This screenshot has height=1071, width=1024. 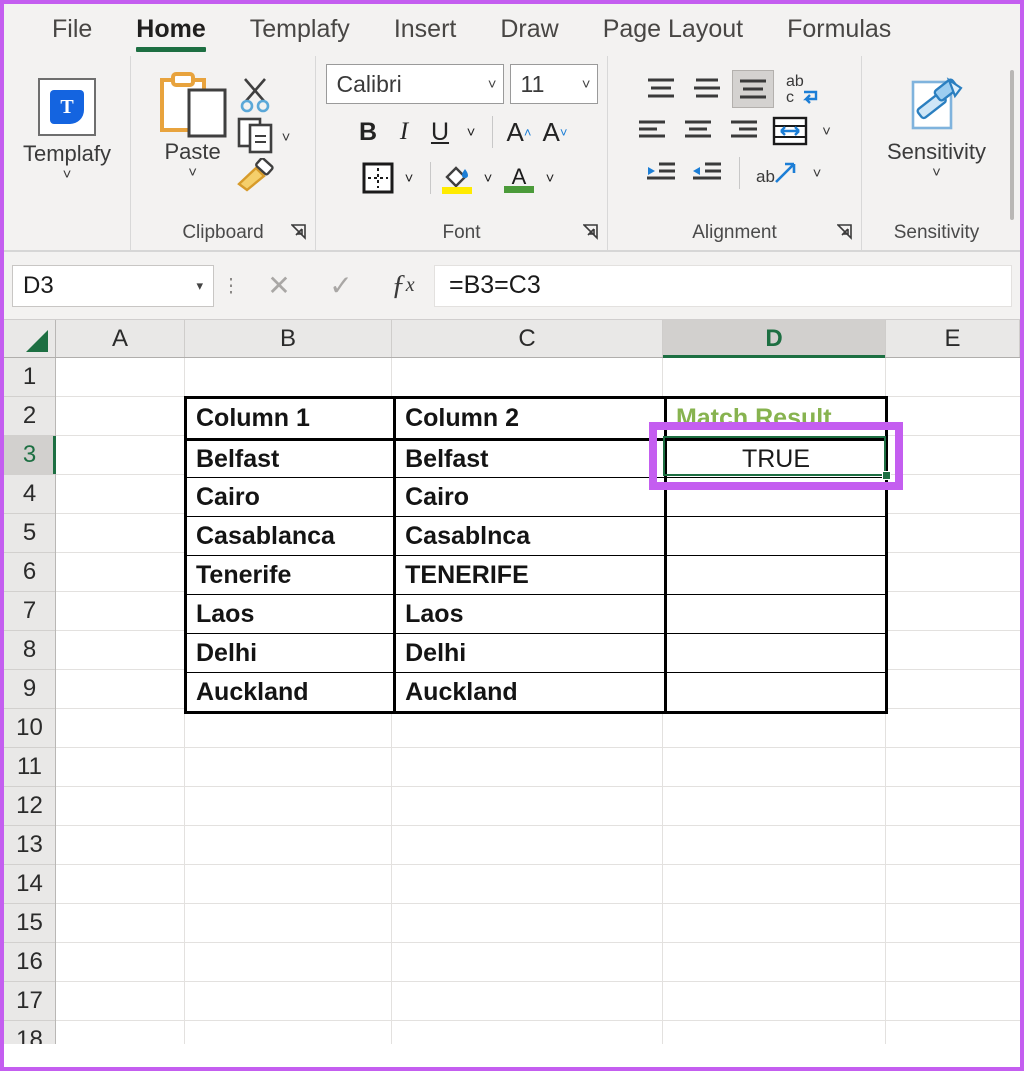 What do you see at coordinates (776, 536) in the screenshot?
I see `cell-D5` at bounding box center [776, 536].